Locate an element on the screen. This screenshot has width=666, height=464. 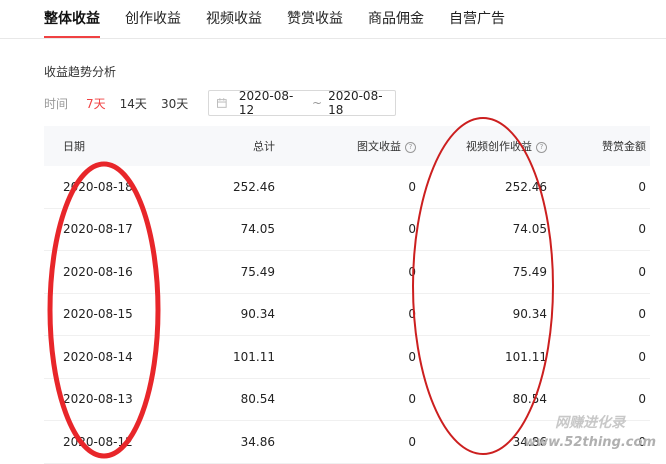
cell-video: 75.49 is located at coordinates (529, 271).